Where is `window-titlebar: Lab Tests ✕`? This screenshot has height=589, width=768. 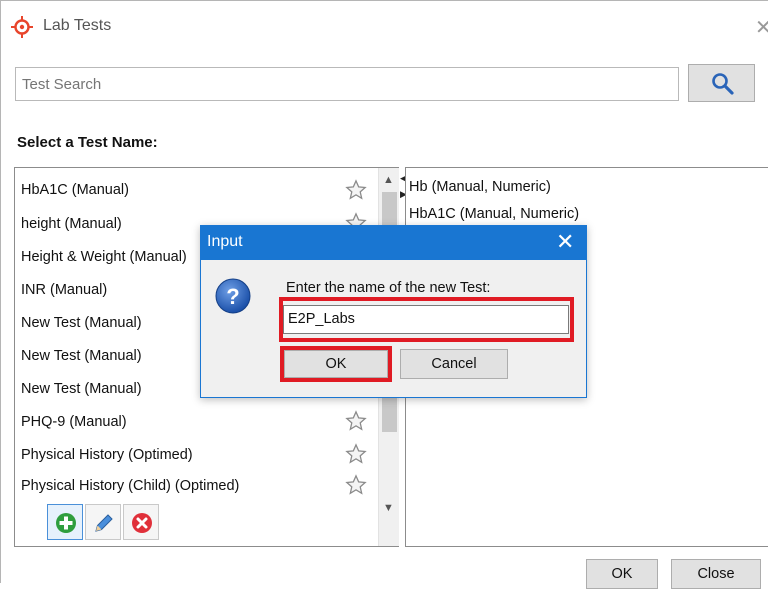
window-titlebar: Lab Tests ✕ is located at coordinates (384, 27).